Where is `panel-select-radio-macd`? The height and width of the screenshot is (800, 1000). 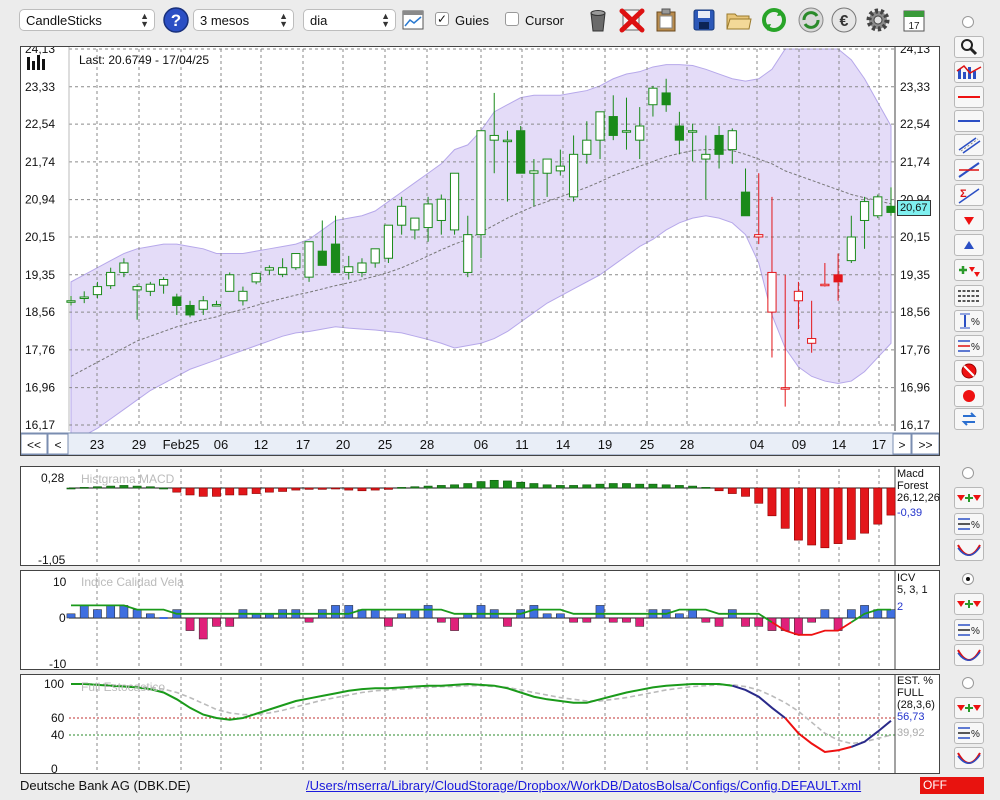 panel-select-radio-macd is located at coordinates (968, 473).